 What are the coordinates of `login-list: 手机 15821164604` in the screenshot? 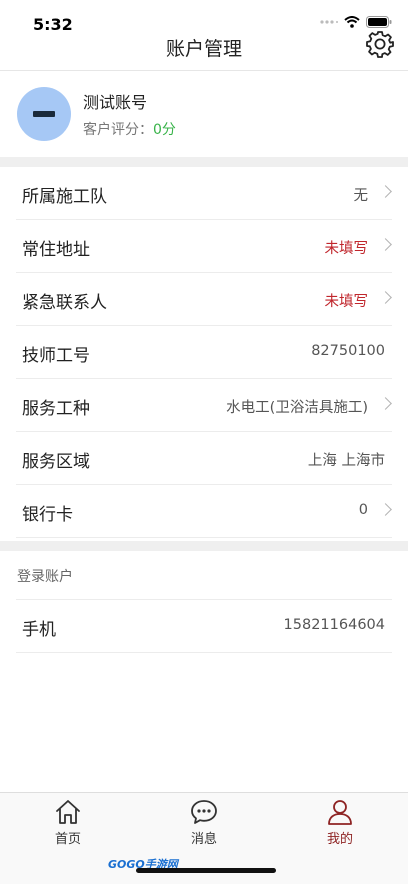 It's located at (204, 626).